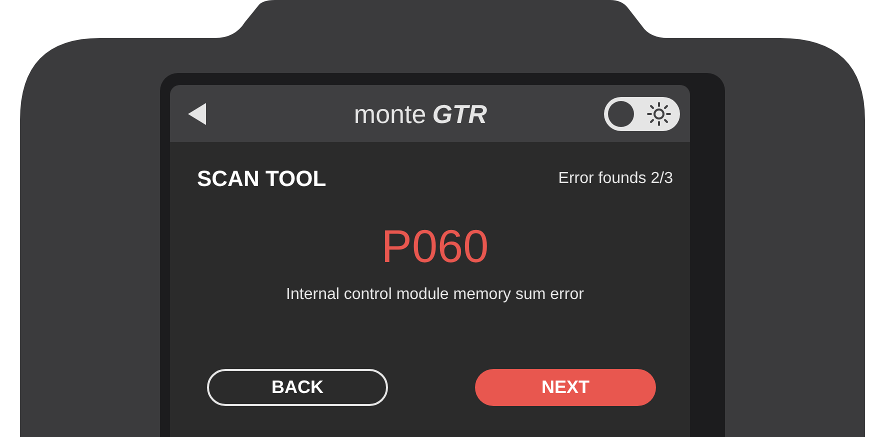  I want to click on screen-title: SCAN TOOL, so click(261, 179).